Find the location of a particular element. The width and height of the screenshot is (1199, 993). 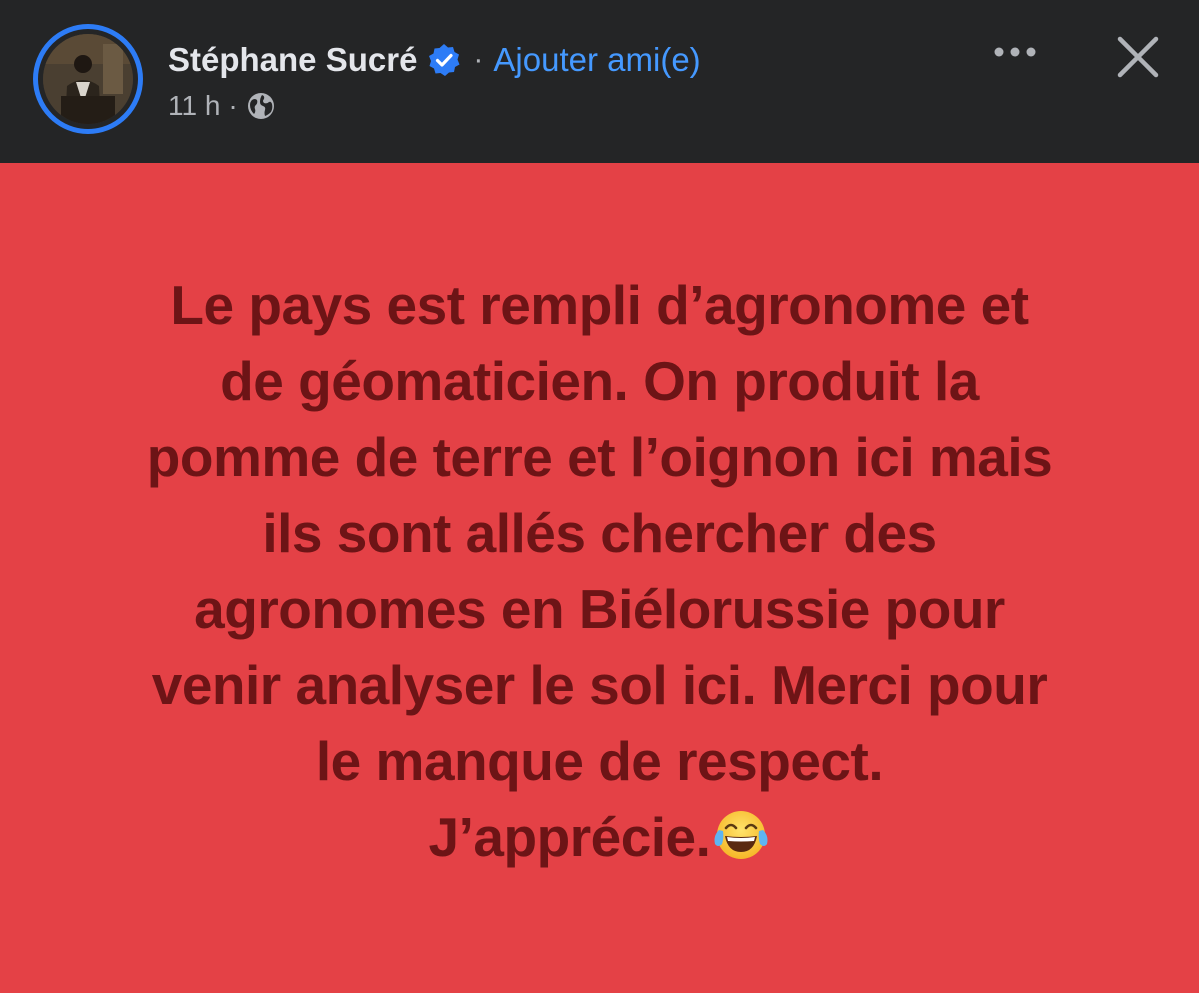

post-line: ils sont allés chercher des is located at coordinates (599, 533).